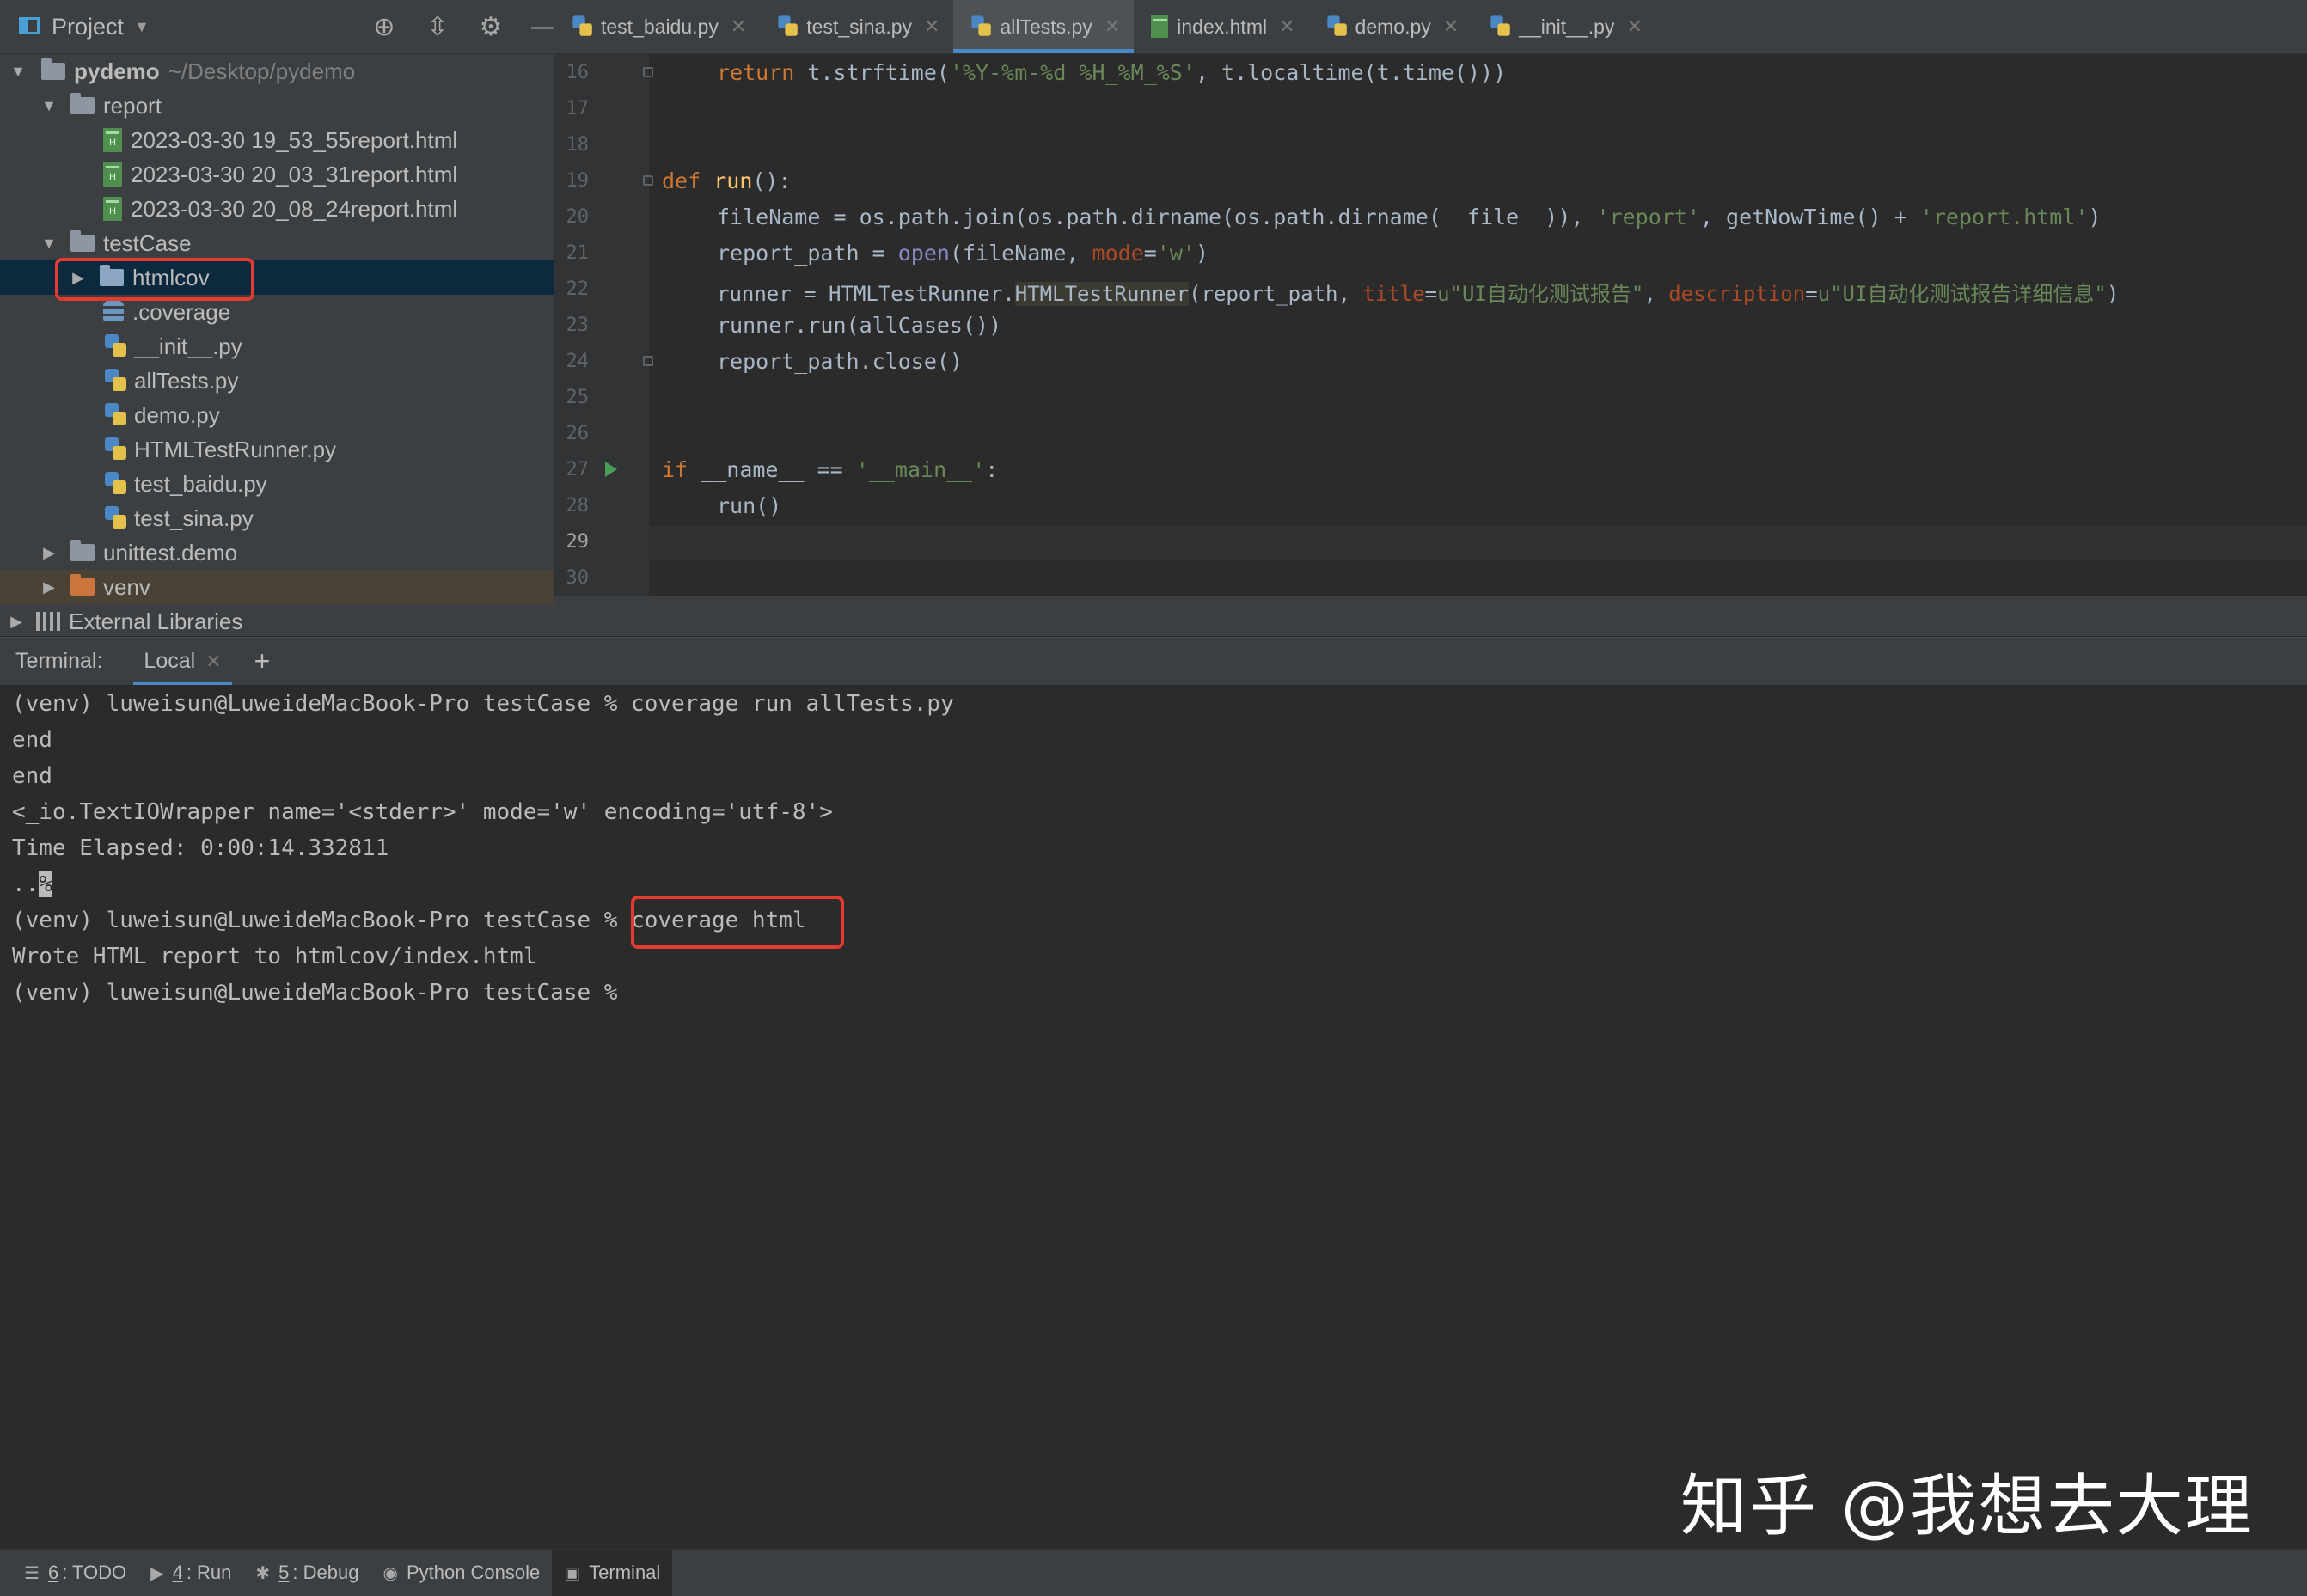 The width and height of the screenshot is (2307, 1596). I want to click on project-view-selector: Project, so click(88, 27).